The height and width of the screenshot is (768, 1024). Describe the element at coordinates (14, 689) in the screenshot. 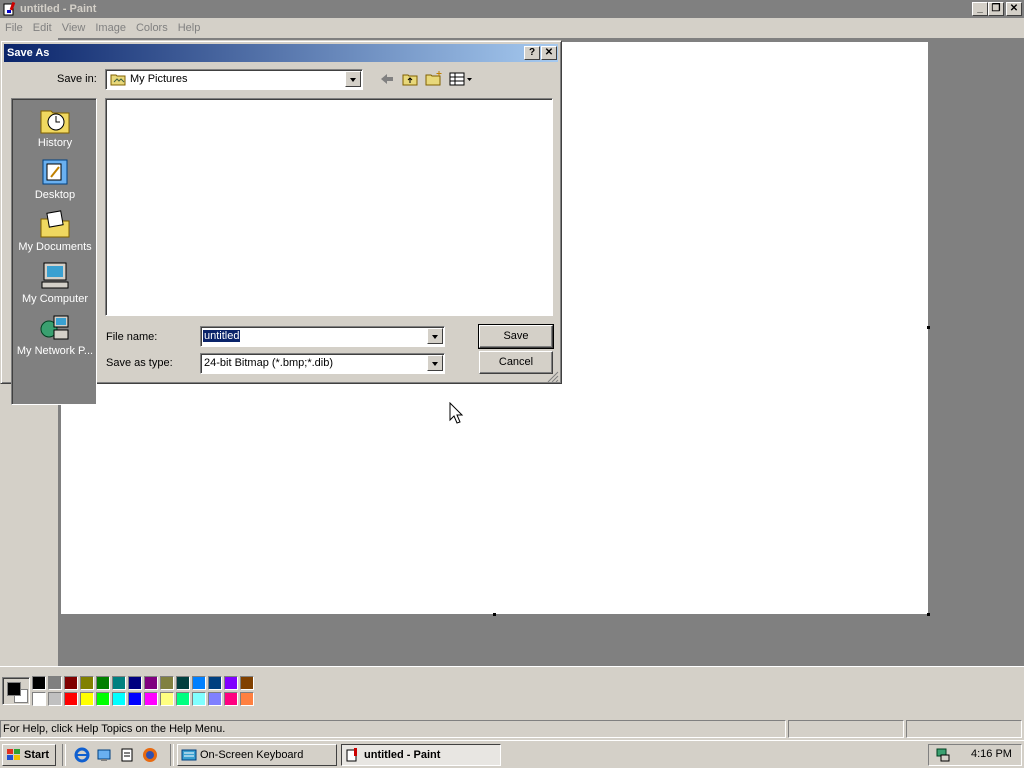

I see `foreground-color` at that location.